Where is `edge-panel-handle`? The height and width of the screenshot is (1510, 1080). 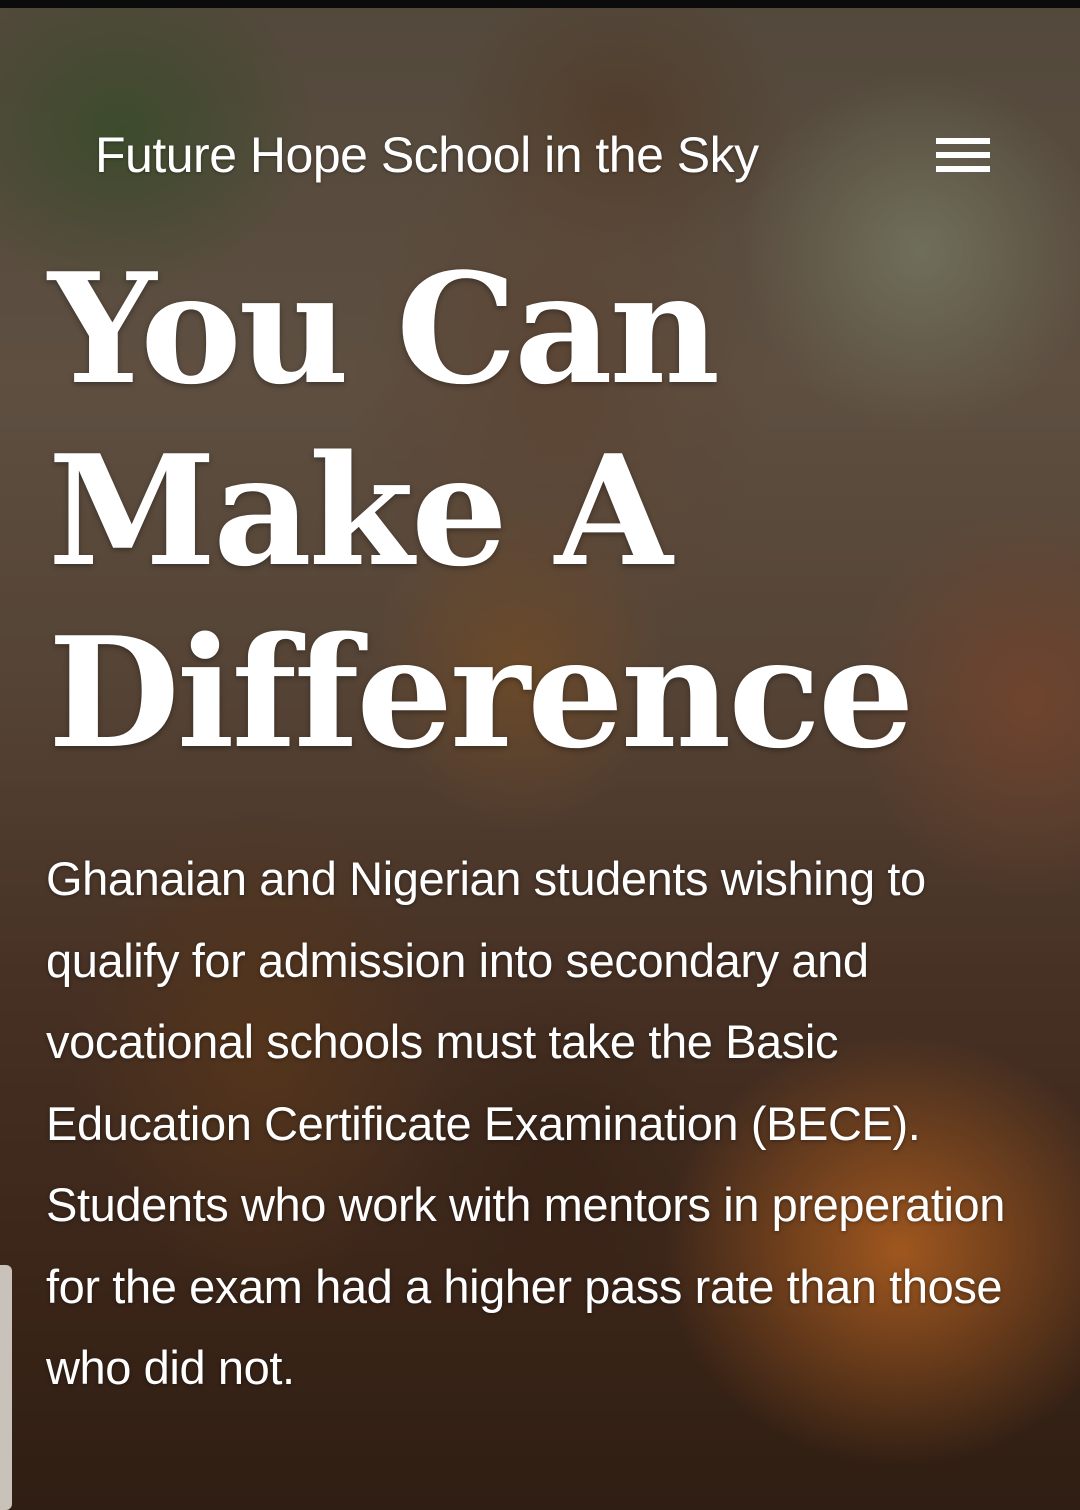
edge-panel-handle is located at coordinates (6, 1387).